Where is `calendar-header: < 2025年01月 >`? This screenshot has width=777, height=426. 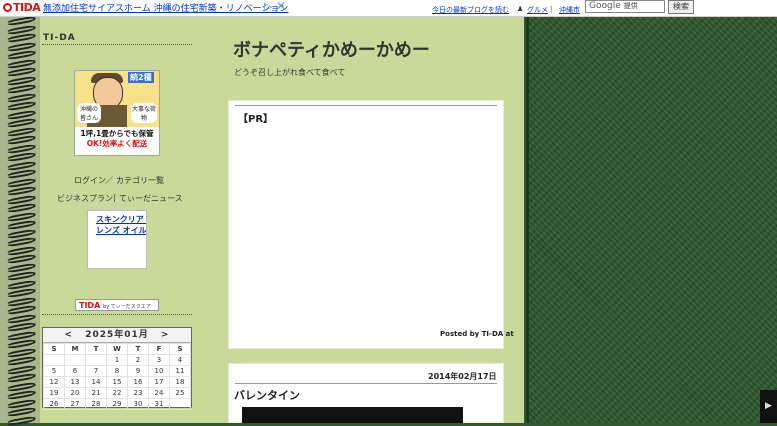 calendar-header: < 2025年01月 > is located at coordinates (117, 335).